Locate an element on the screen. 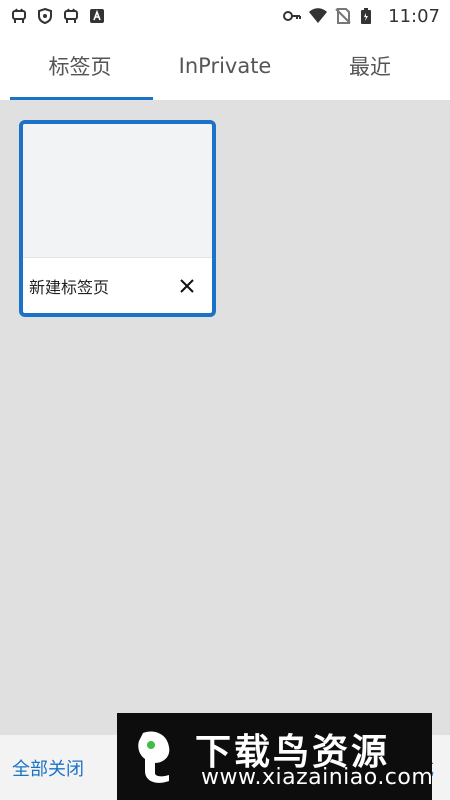 This screenshot has width=450, height=800. battery-icon is located at coordinates (369, 16).